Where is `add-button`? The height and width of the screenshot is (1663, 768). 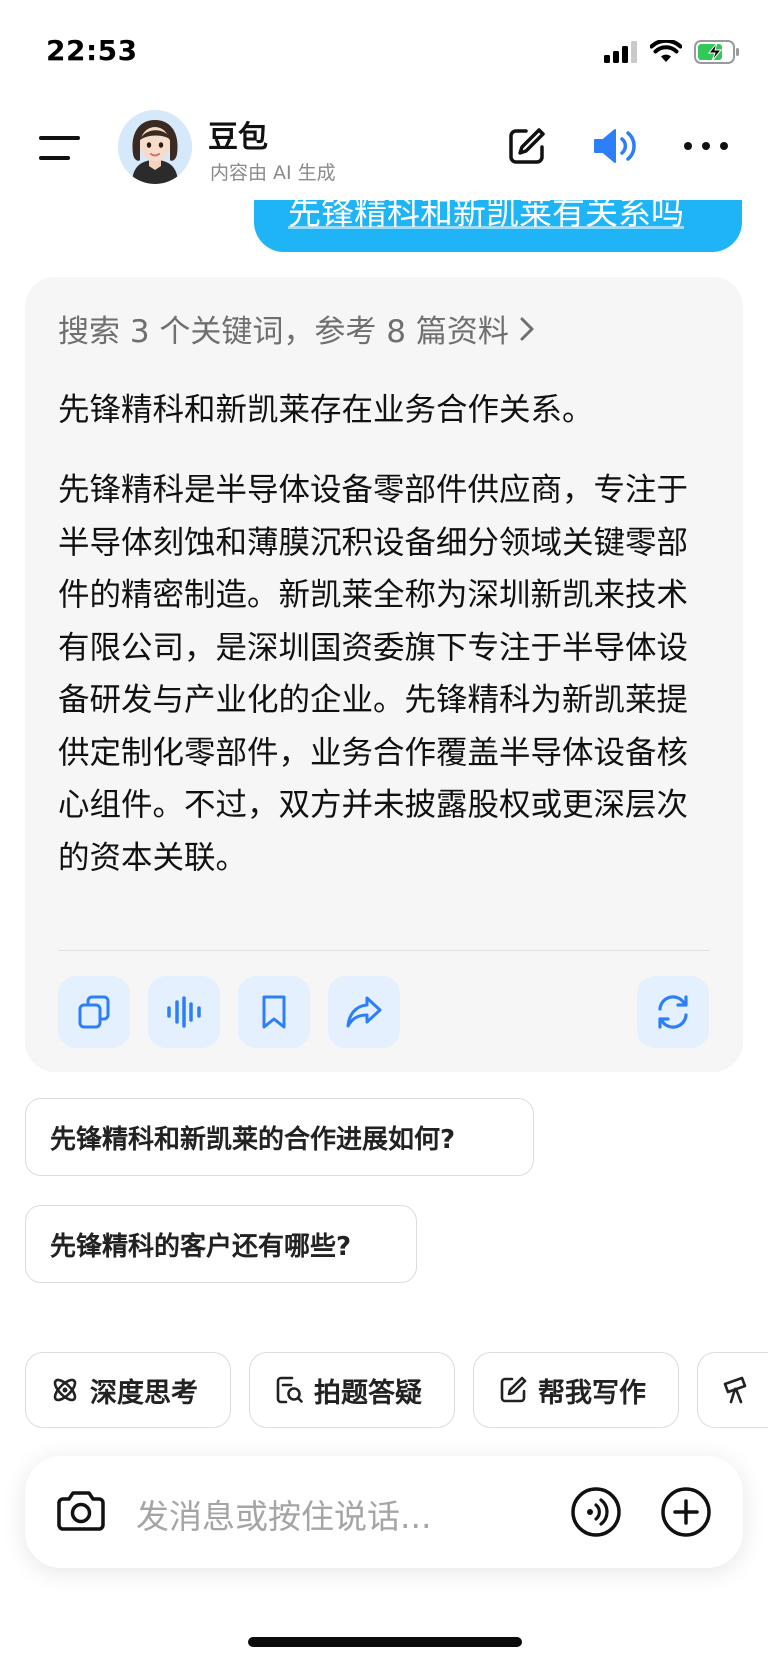
add-button is located at coordinates (686, 1512).